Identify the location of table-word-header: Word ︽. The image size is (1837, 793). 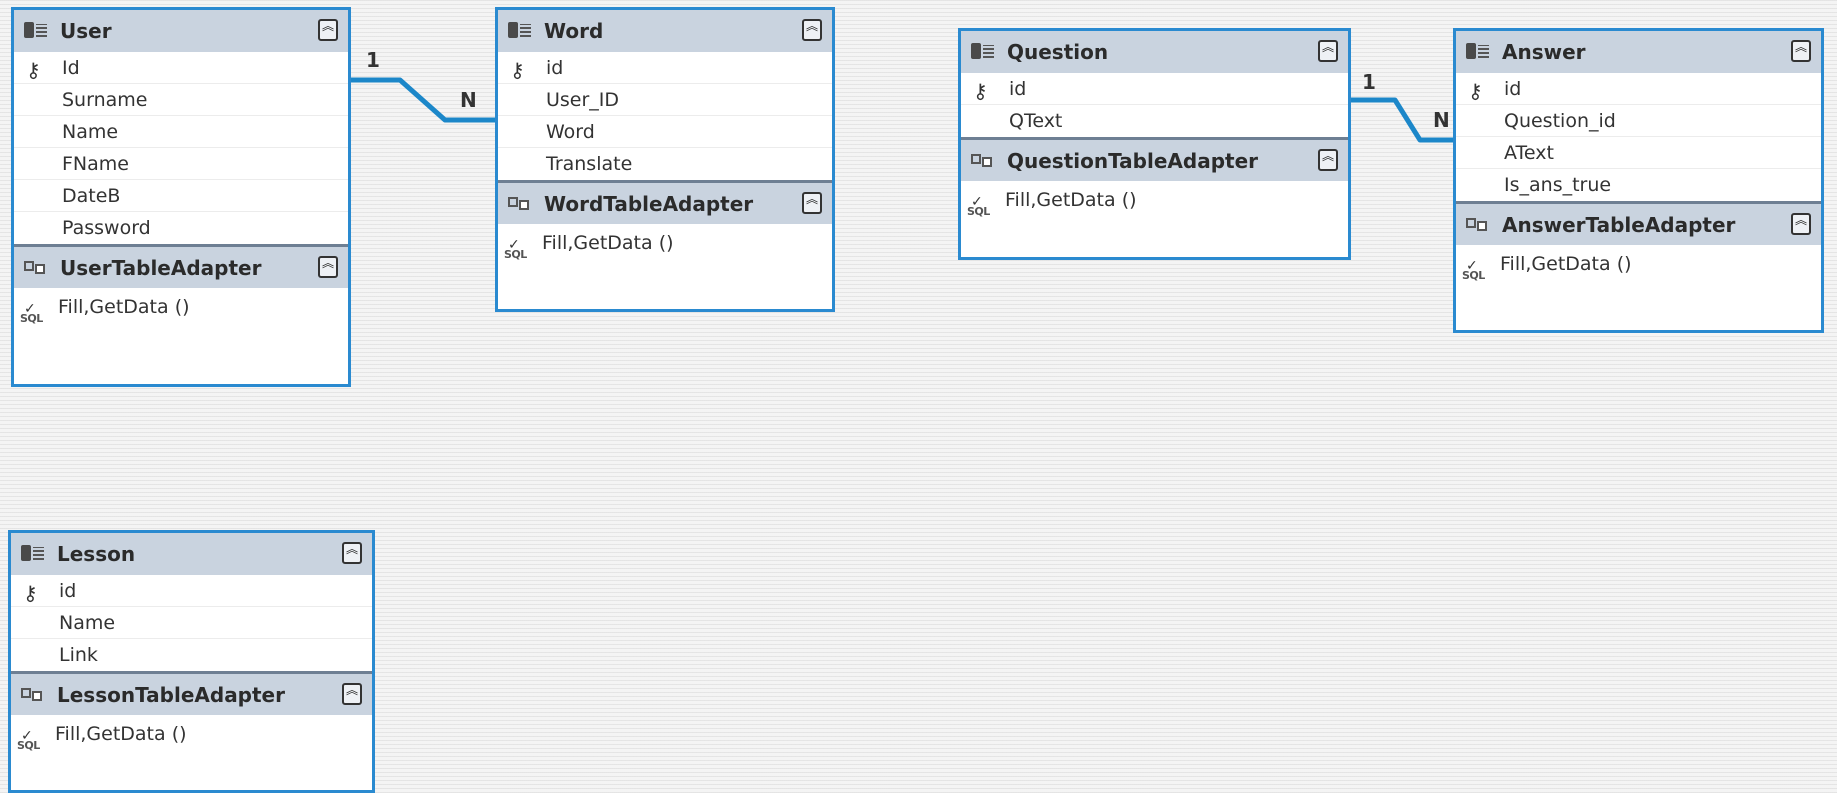
(665, 31).